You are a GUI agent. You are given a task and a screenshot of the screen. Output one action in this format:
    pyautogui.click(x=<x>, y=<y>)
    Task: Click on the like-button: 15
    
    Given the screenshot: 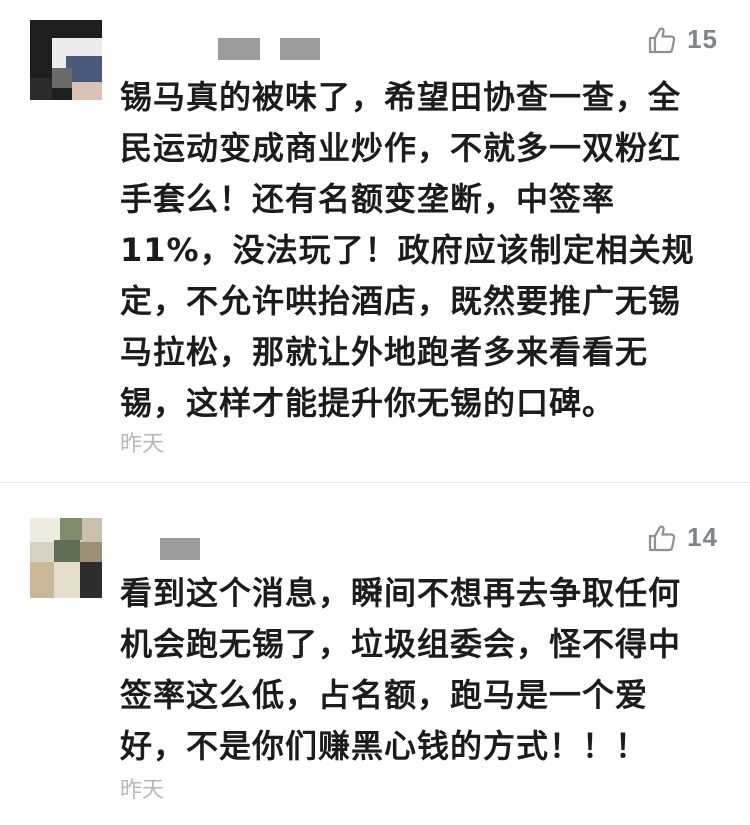 What is the action you would take?
    pyautogui.click(x=682, y=39)
    